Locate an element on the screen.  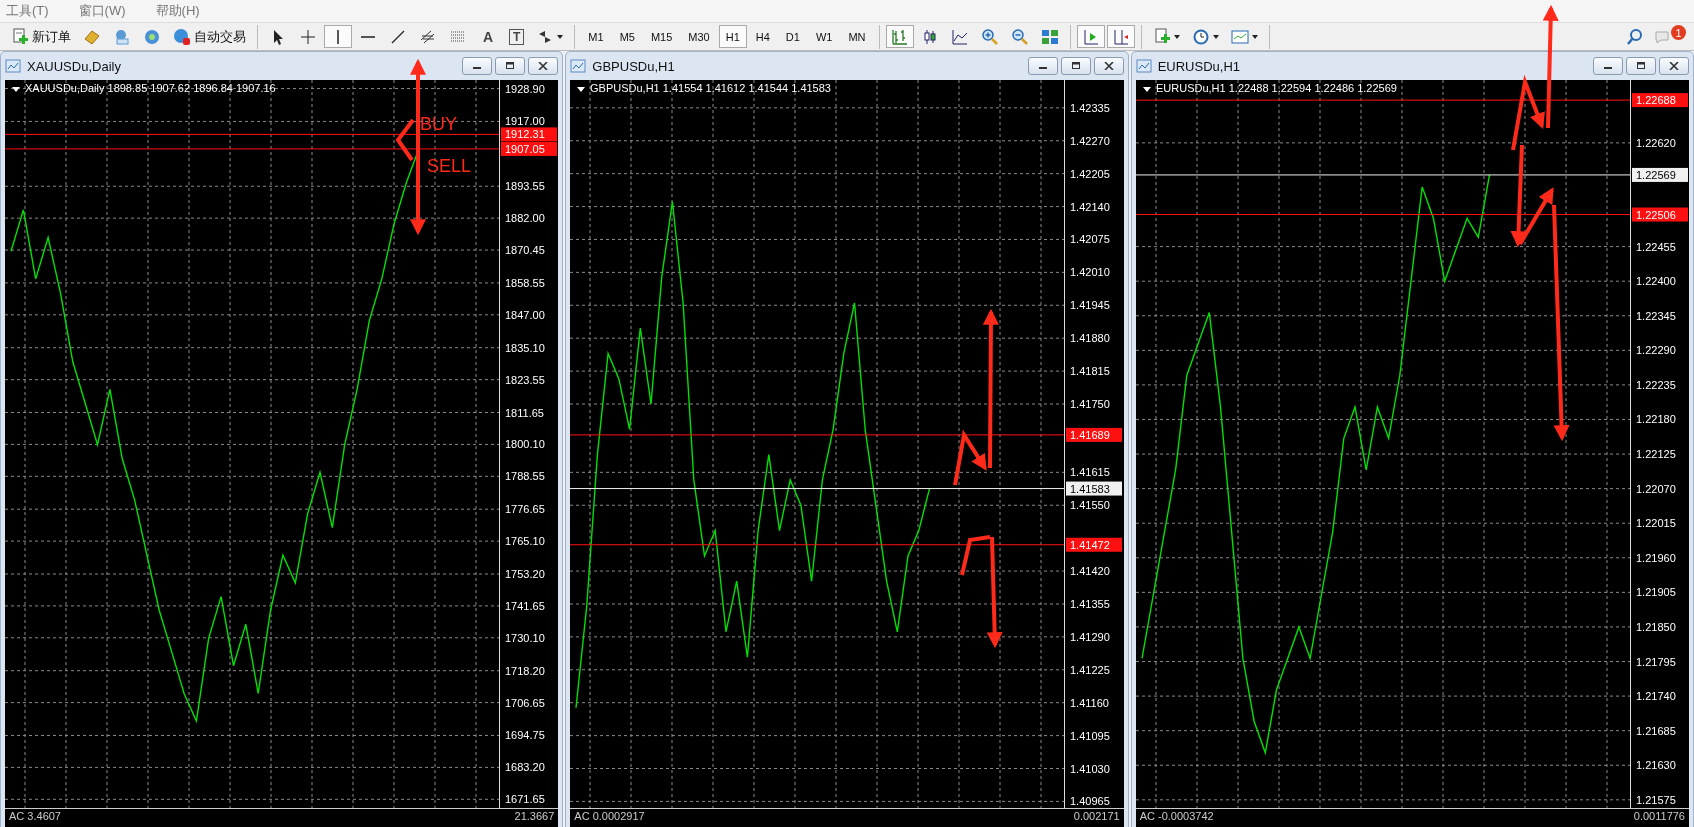
axis-label: 1.42335 is located at coordinates (1090, 107).